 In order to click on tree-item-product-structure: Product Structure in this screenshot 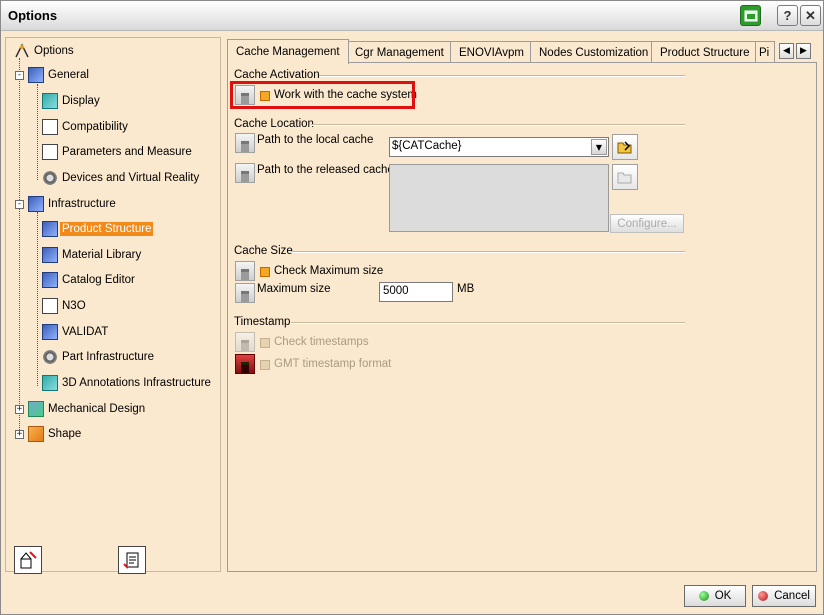, I will do `click(98, 229)`.